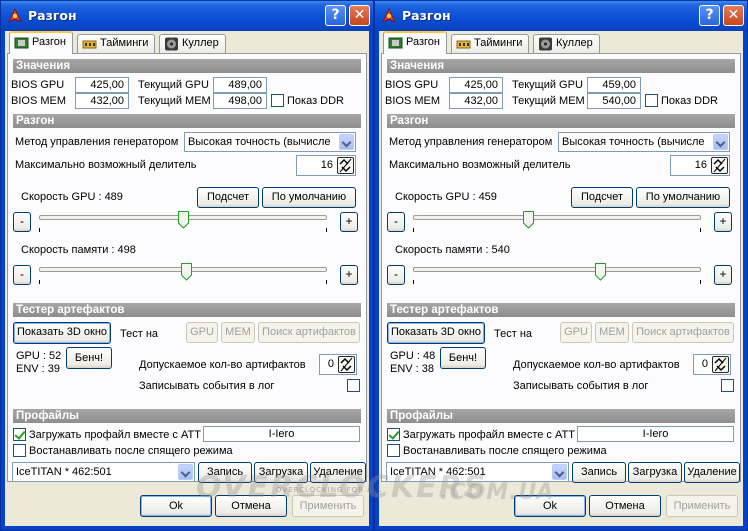 The height and width of the screenshot is (531, 748). What do you see at coordinates (187, 66) in the screenshot?
I see `values-section-header: Значения` at bounding box center [187, 66].